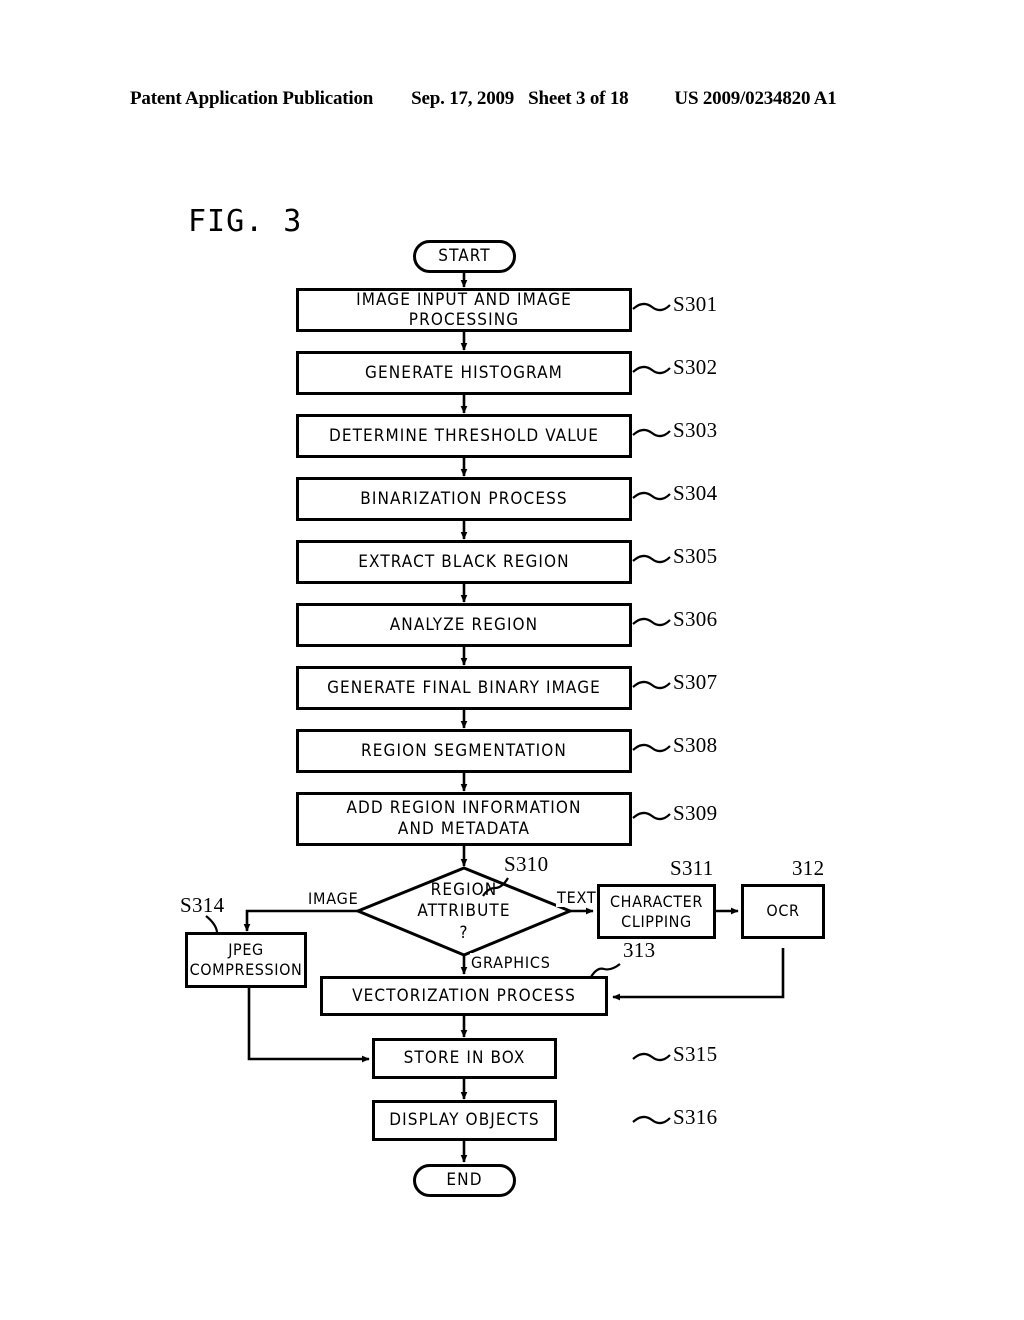 This screenshot has height=1320, width=1024. Describe the element at coordinates (695, 682) in the screenshot. I see `step-ref-s307: S307` at that location.